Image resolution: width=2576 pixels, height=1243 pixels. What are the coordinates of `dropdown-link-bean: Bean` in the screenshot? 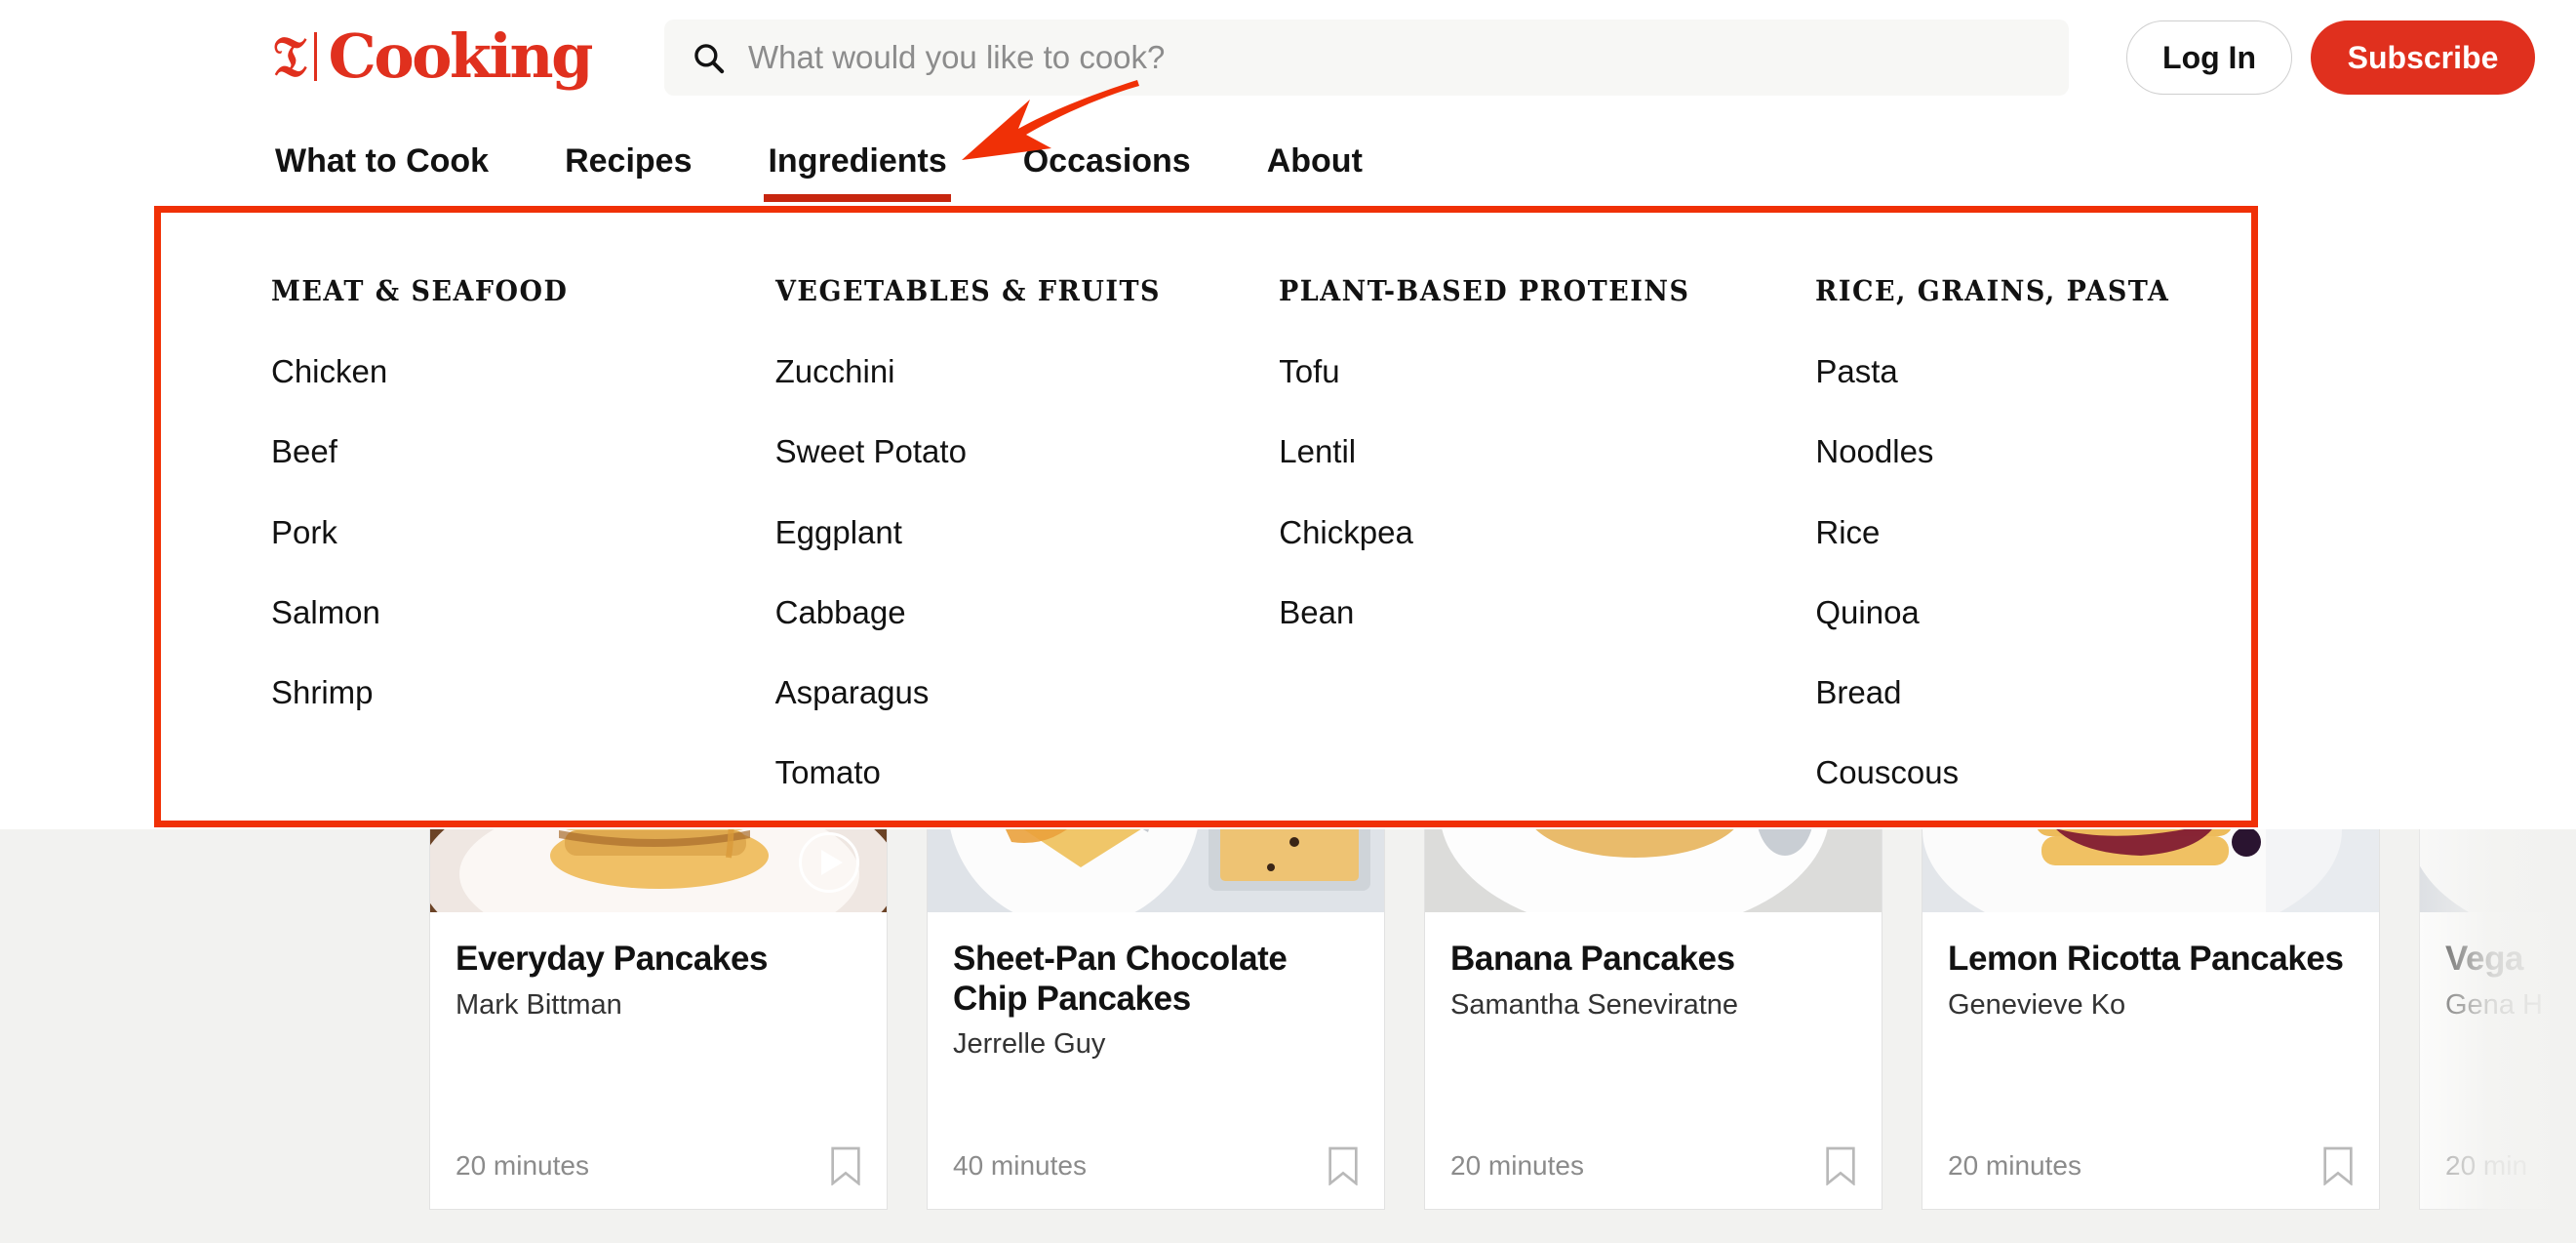 It's located at (1547, 612).